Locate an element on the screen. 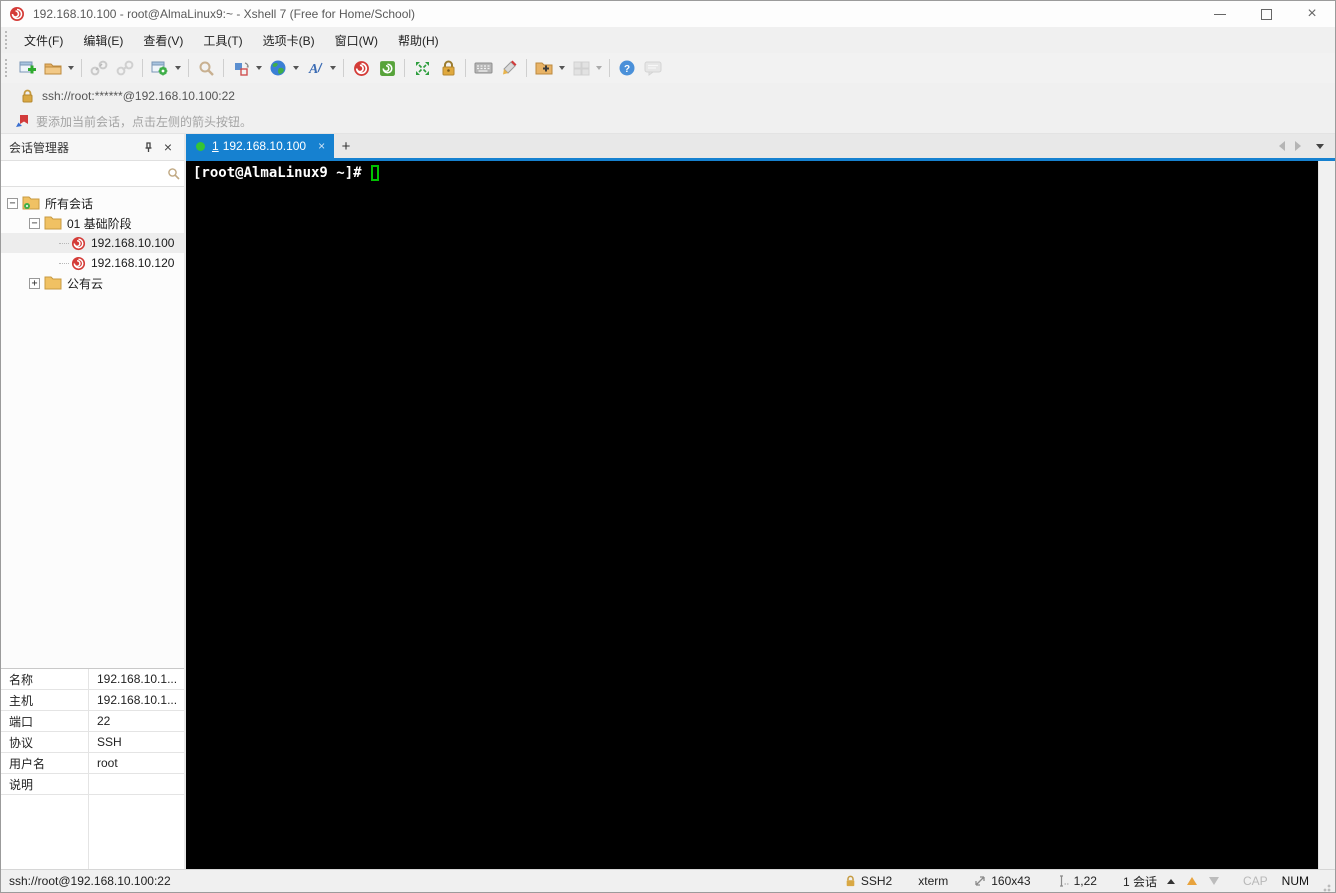 This screenshot has height=893, width=1336. session-list-caret-icon is located at coordinates (1170, 881).